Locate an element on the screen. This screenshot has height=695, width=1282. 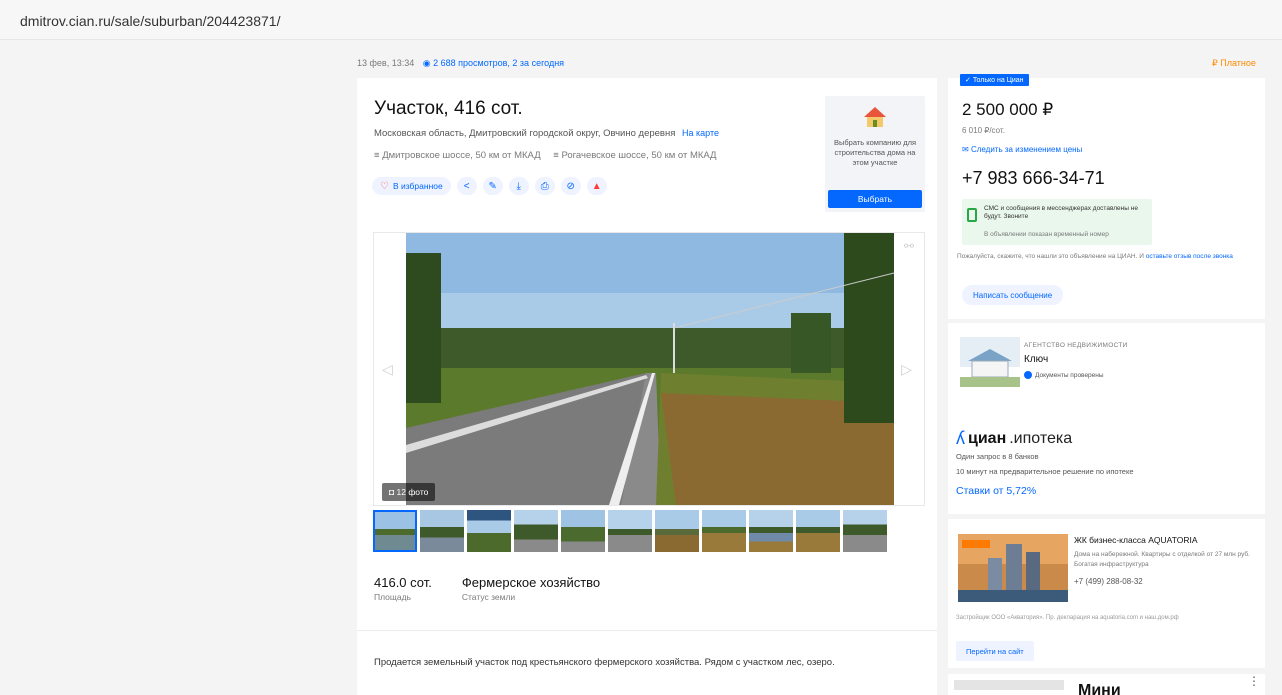
thumbnail-strip is located at coordinates (630, 531).